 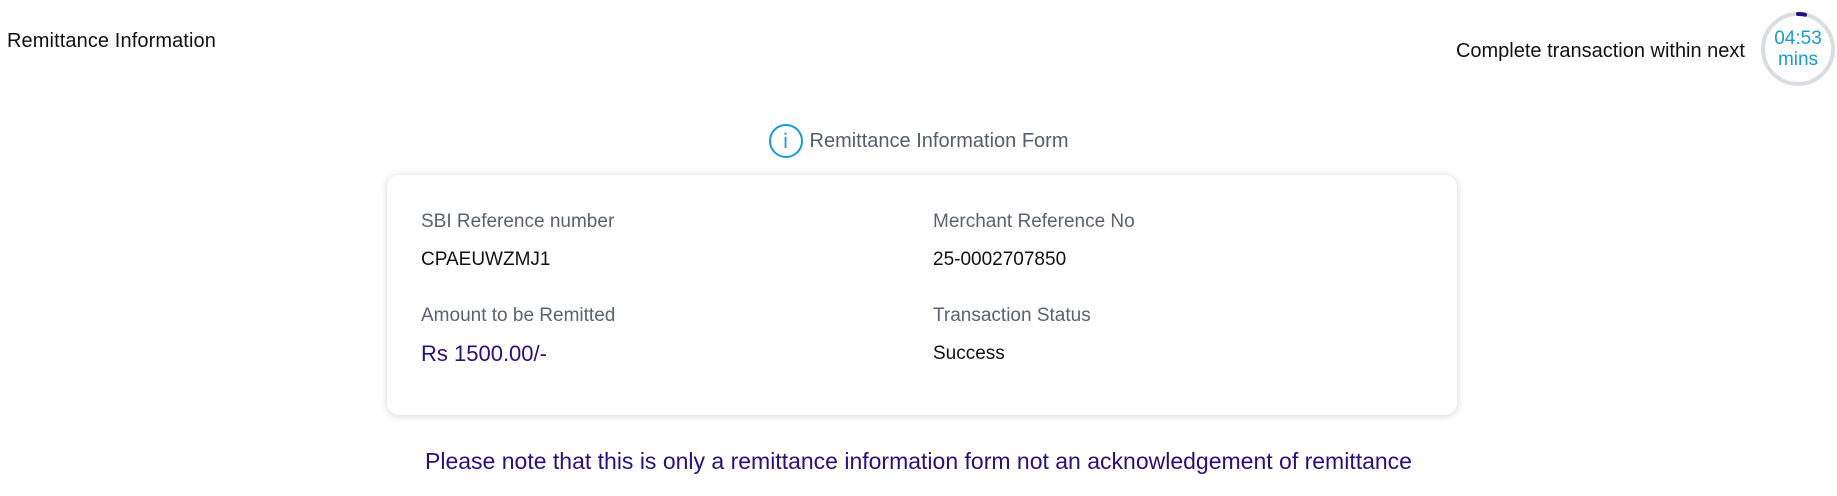 I want to click on timer-unit: mins, so click(x=1798, y=59).